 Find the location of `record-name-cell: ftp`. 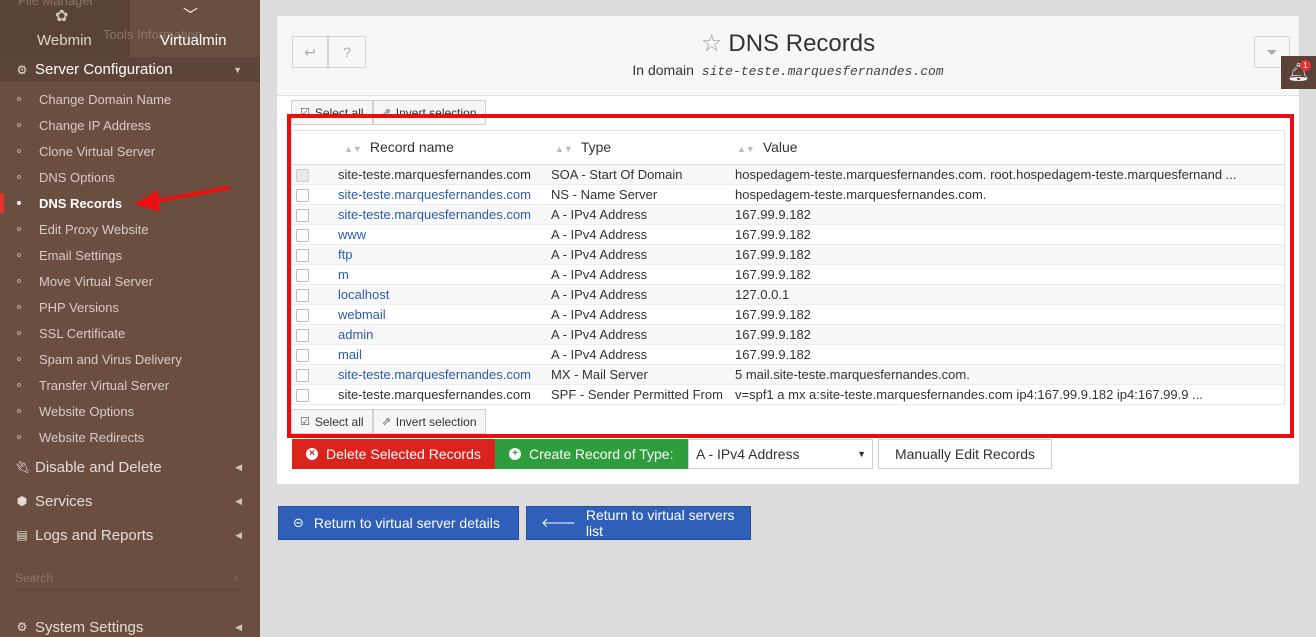

record-name-cell: ftp is located at coordinates (444, 254).